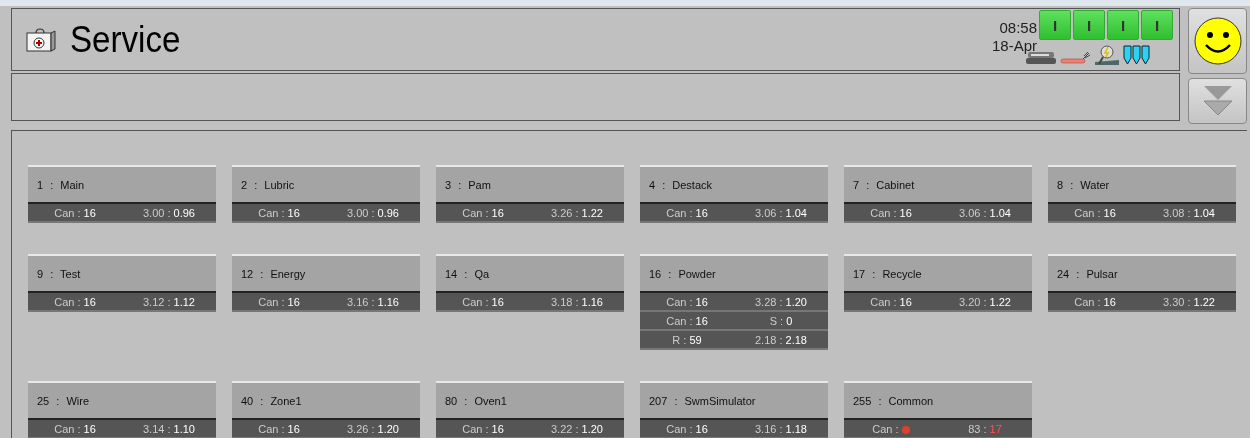  What do you see at coordinates (687, 339) in the screenshot?
I see `data-value: R : 59` at bounding box center [687, 339].